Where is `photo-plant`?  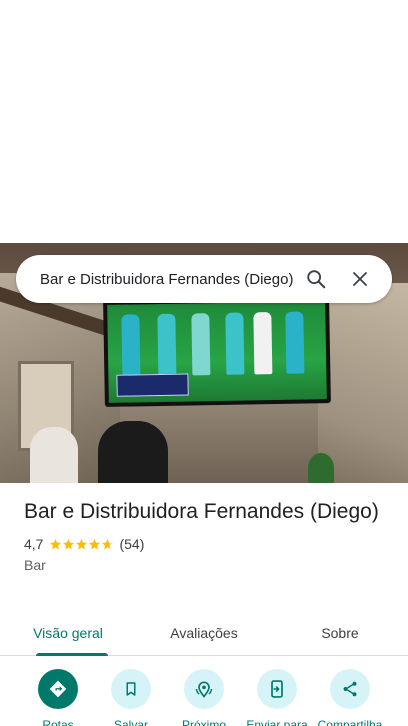 photo-plant is located at coordinates (321, 468).